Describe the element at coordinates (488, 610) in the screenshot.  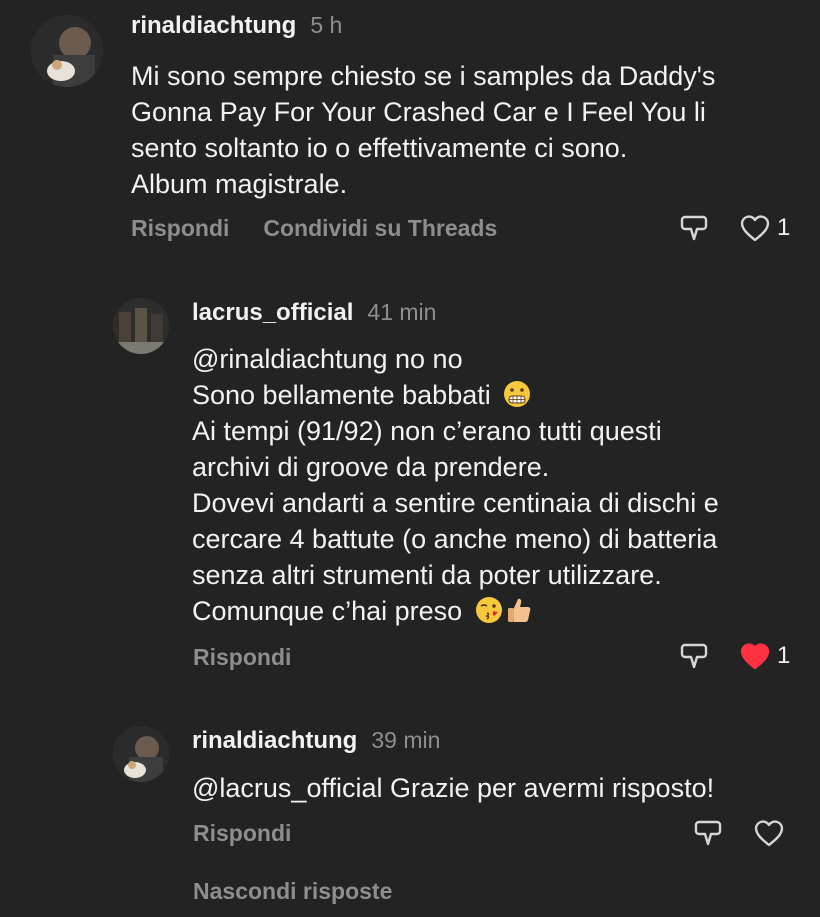
I see `kissing-winking-face-emoji` at that location.